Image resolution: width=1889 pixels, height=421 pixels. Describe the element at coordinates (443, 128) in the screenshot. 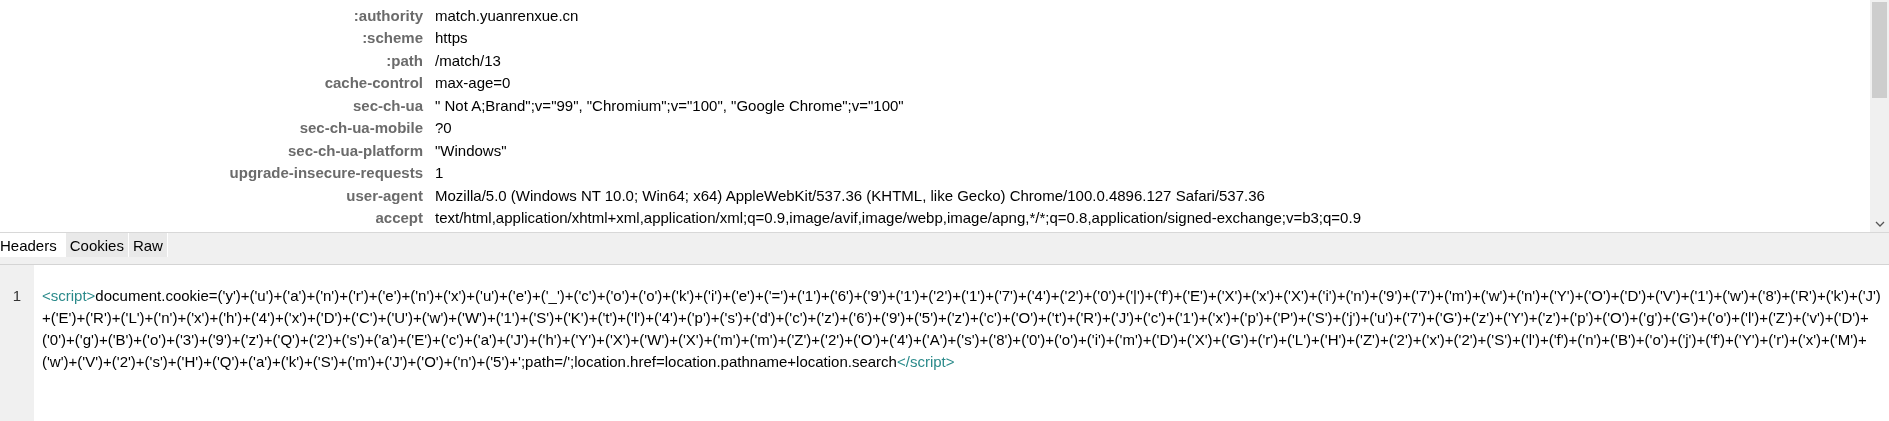

I see `header-value: ?0` at that location.